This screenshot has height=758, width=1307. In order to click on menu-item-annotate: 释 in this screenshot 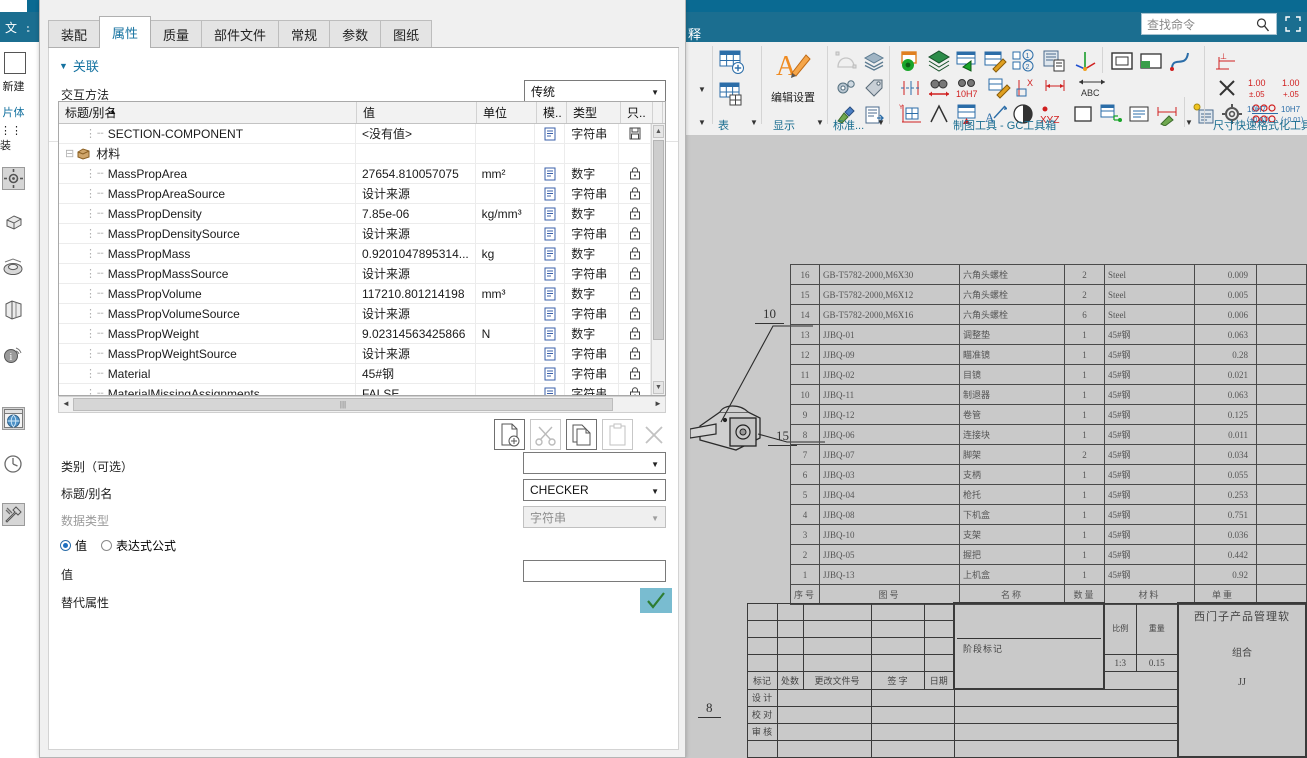, I will do `click(694, 33)`.